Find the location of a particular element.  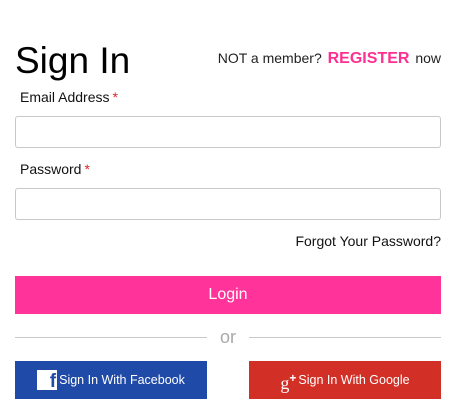

password-field is located at coordinates (228, 204).